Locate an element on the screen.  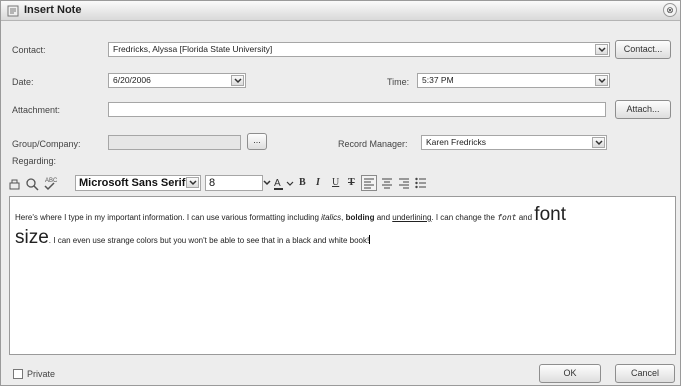
font-color-icon: A is located at coordinates (284, 183).